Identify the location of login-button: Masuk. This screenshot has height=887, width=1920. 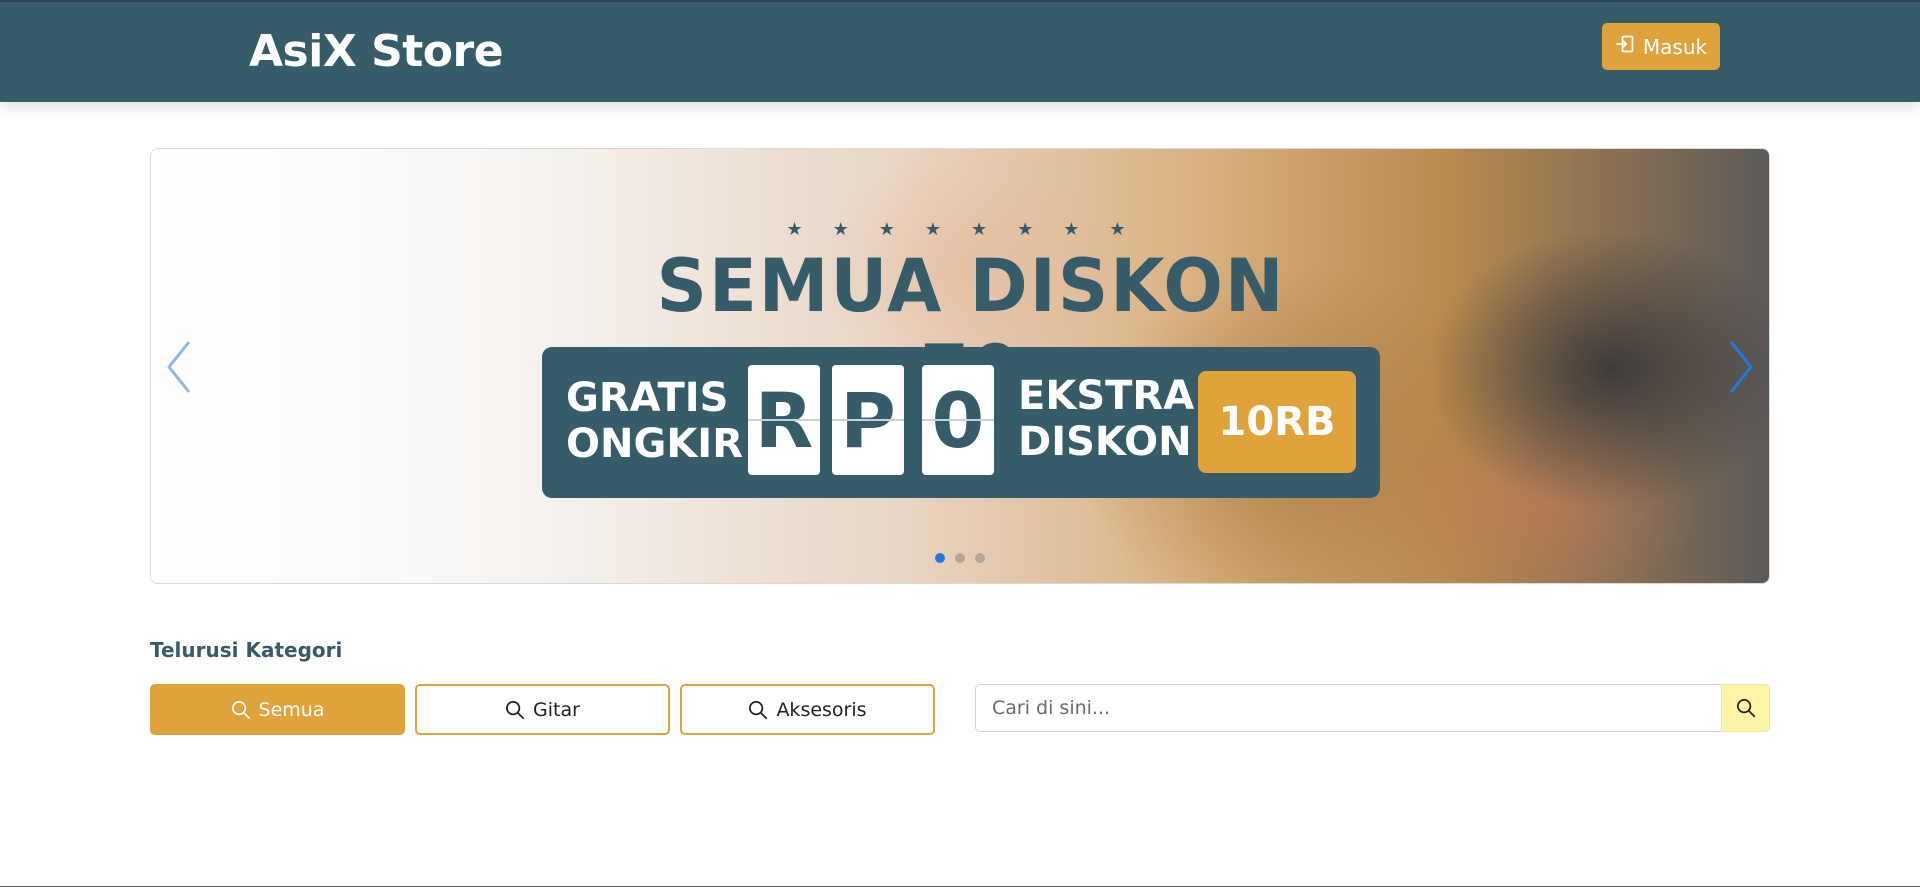
(1661, 46).